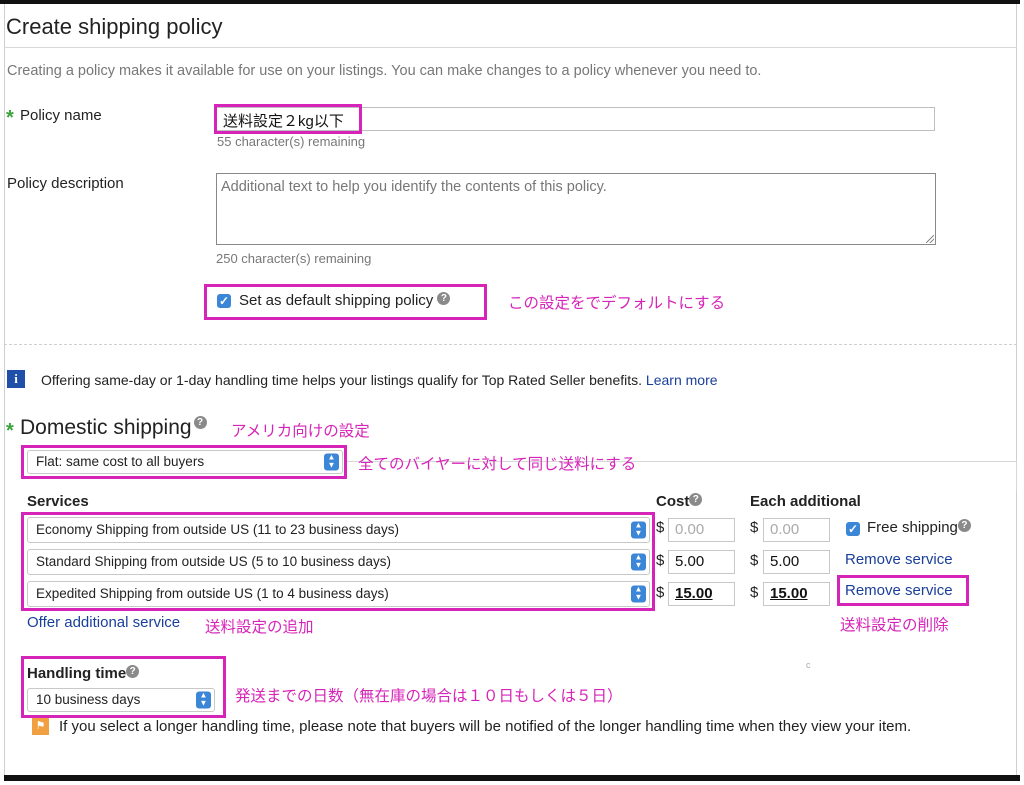  What do you see at coordinates (88, 699) in the screenshot?
I see `handling-time-value: 10 business days` at bounding box center [88, 699].